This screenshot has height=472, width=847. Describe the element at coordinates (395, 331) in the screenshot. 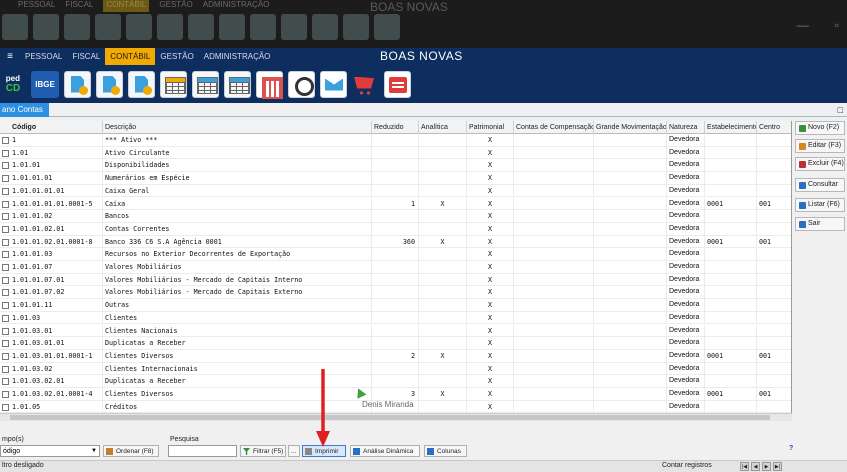

I see `table-row: 1.01.03.01 Clientes Nacionais X Devedora` at that location.